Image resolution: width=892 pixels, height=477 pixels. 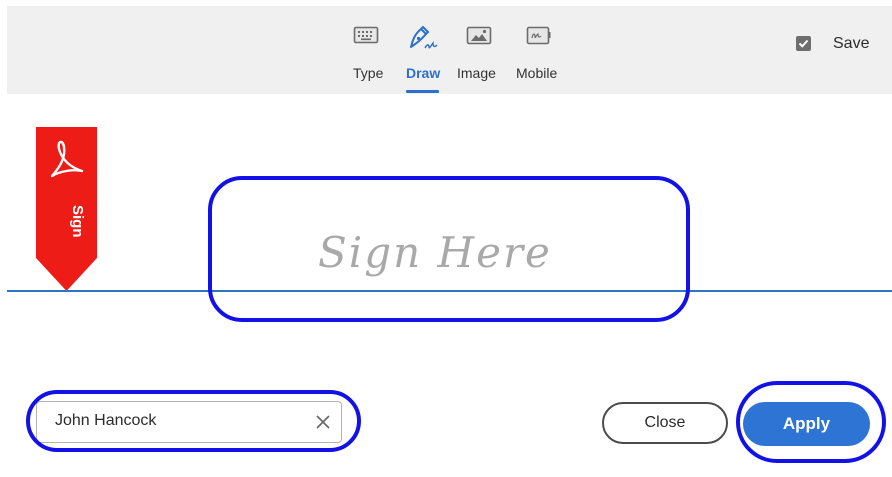 I want to click on mobile-icon, so click(x=539, y=37).